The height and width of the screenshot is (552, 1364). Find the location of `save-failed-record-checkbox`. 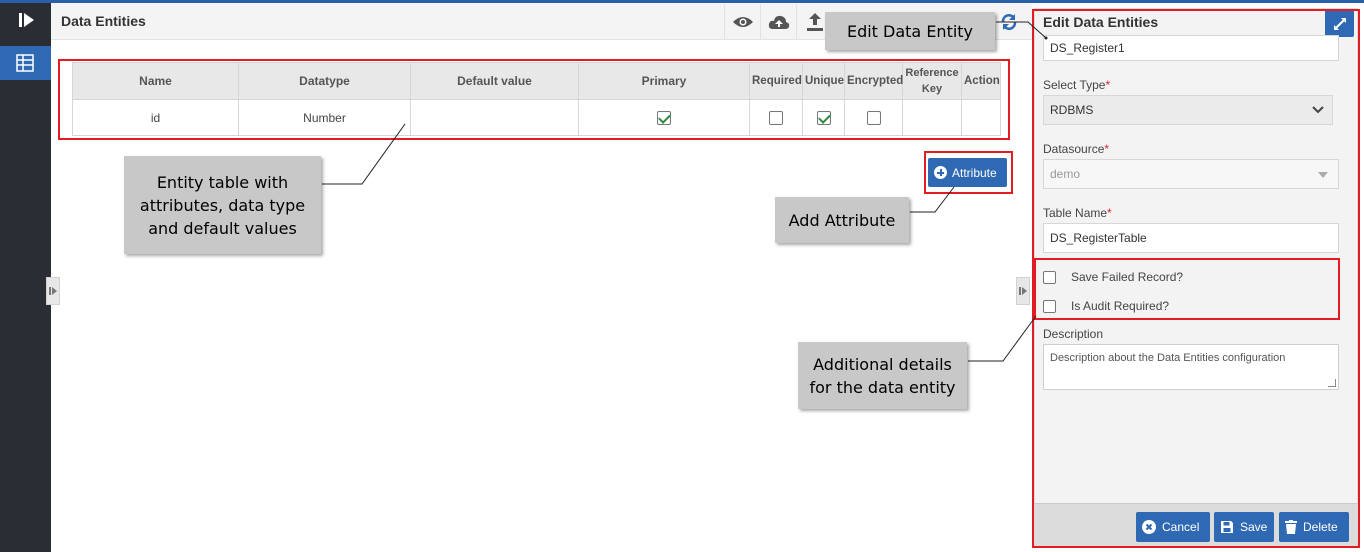

save-failed-record-checkbox is located at coordinates (1049, 277).